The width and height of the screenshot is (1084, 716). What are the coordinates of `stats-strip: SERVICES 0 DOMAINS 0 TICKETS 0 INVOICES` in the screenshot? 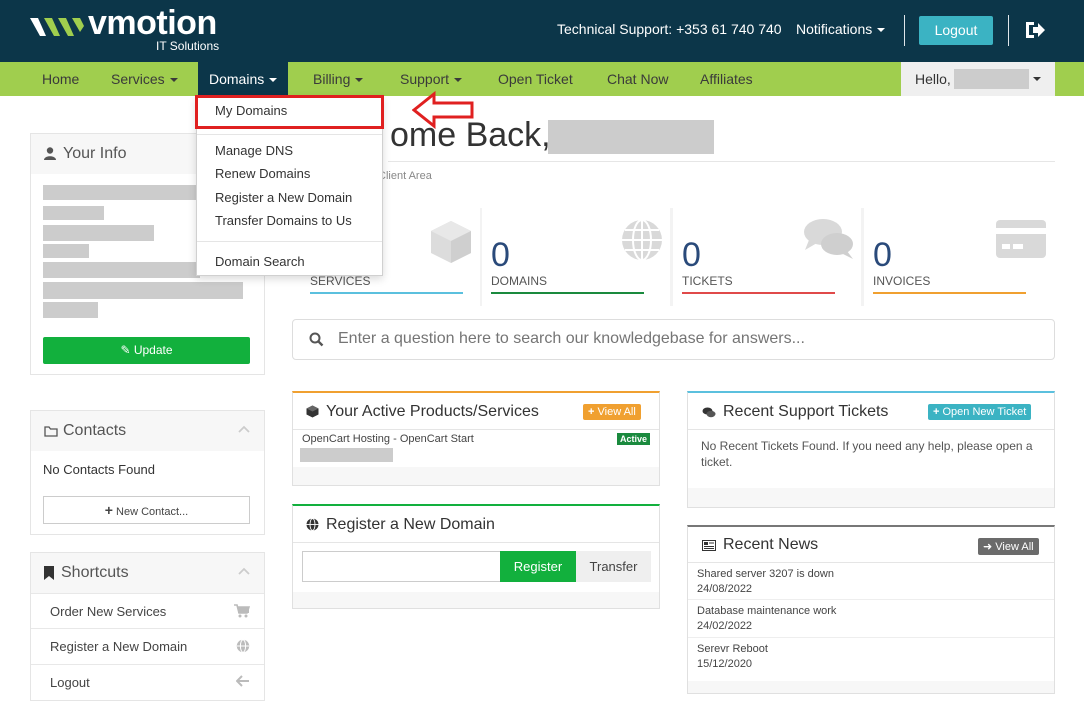 It's located at (673, 257).